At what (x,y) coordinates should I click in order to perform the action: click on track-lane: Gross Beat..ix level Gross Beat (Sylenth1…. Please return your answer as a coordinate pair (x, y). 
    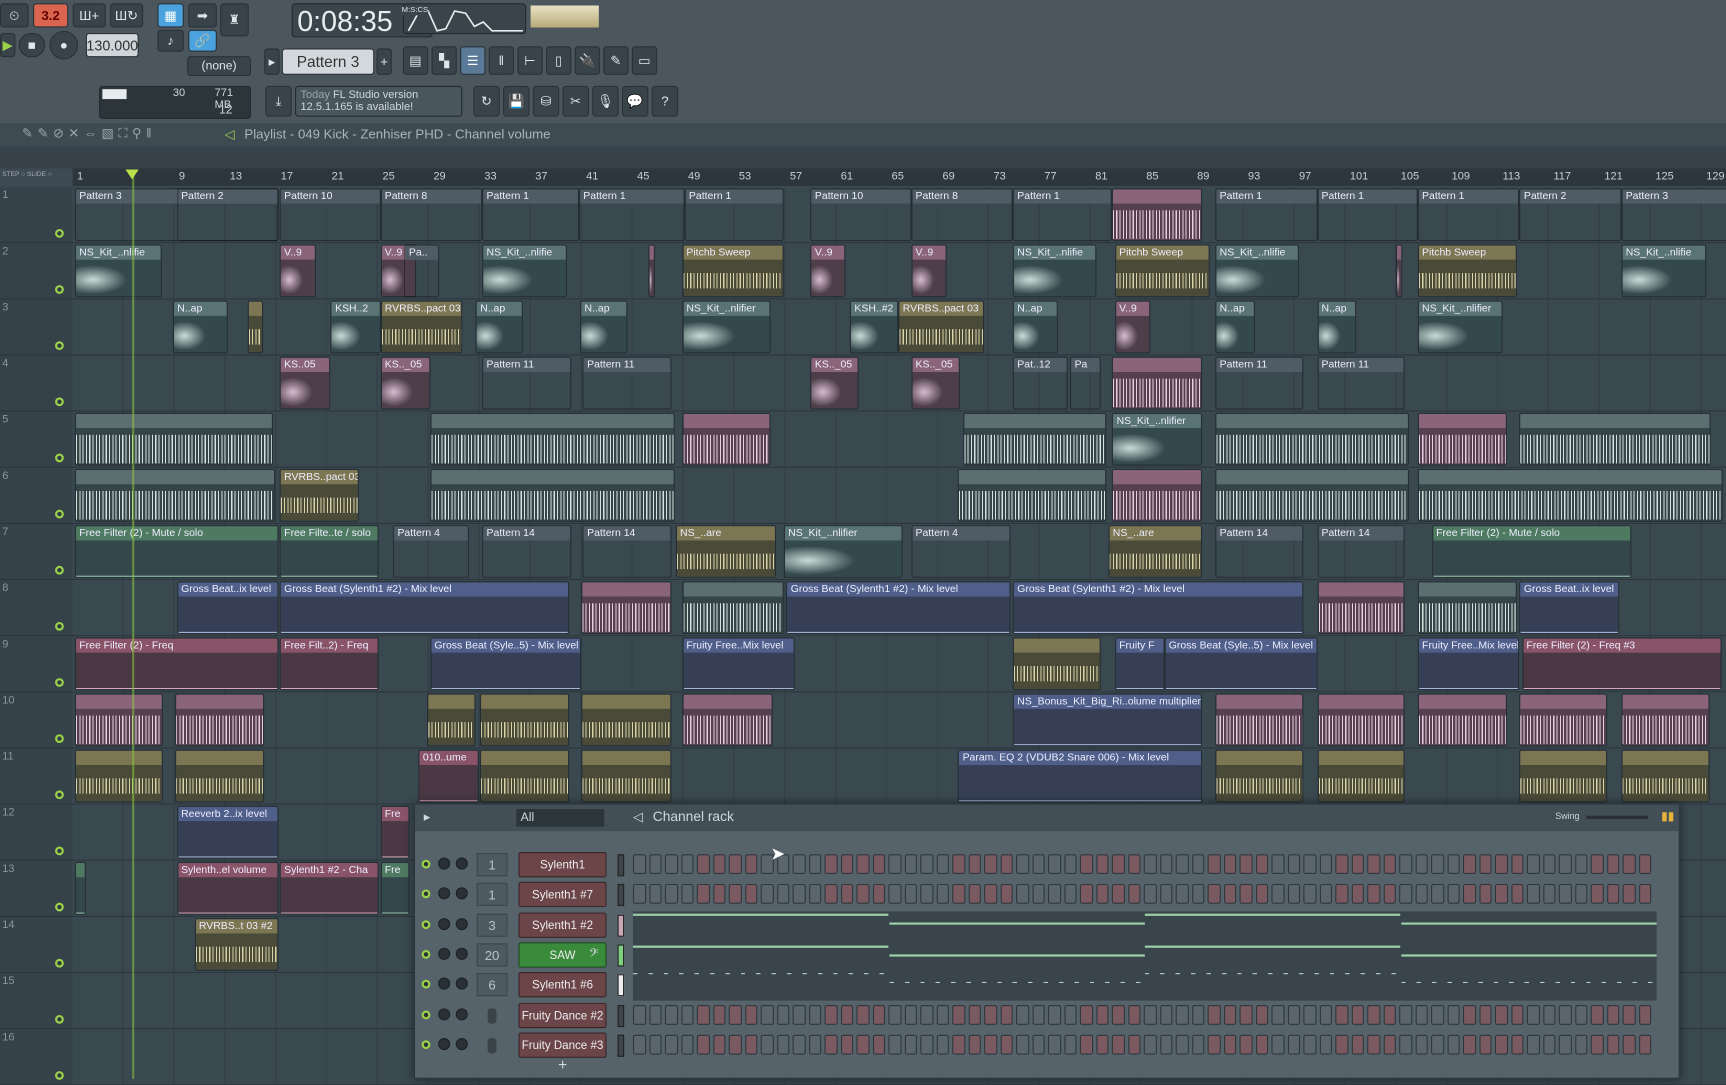
    Looking at the image, I should click on (899, 608).